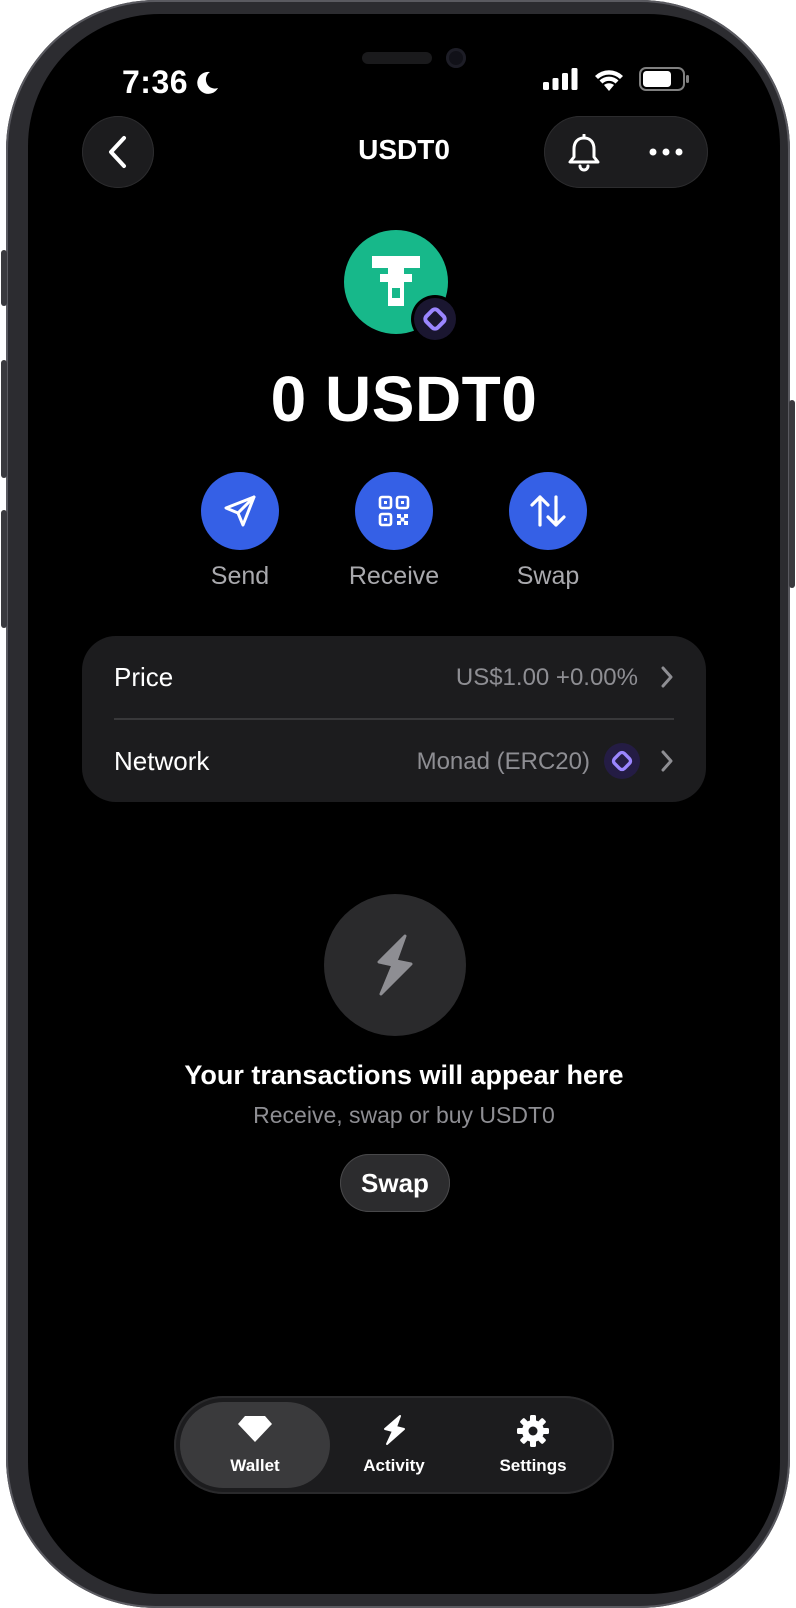 The image size is (796, 1608). What do you see at coordinates (664, 79) in the screenshot?
I see `battery-icon` at bounding box center [664, 79].